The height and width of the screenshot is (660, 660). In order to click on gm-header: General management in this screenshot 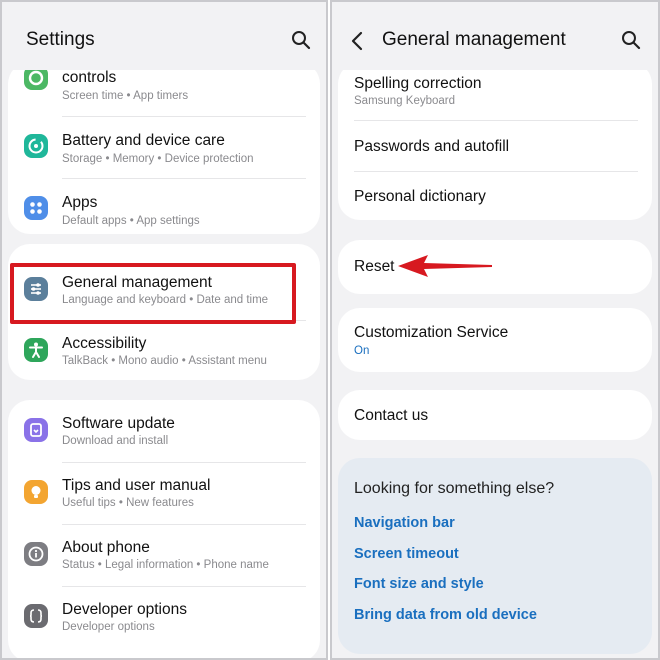, I will do `click(495, 36)`.